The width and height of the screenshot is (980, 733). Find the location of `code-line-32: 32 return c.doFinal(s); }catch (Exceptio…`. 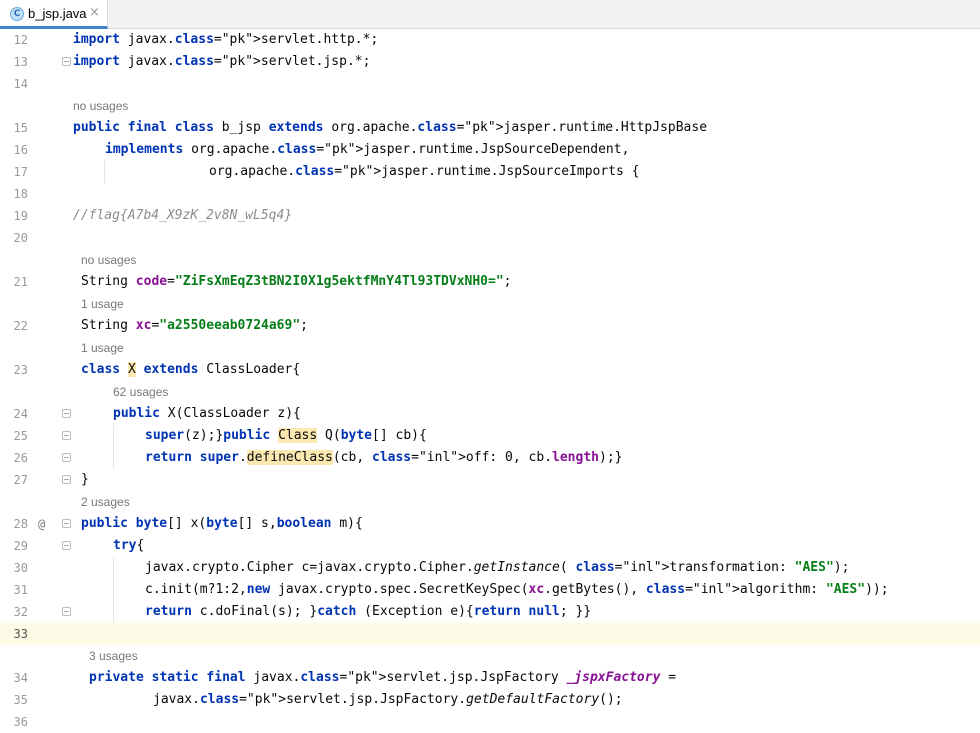

code-line-32: 32 return c.doFinal(s); }catch (Exceptio… is located at coordinates (490, 612).